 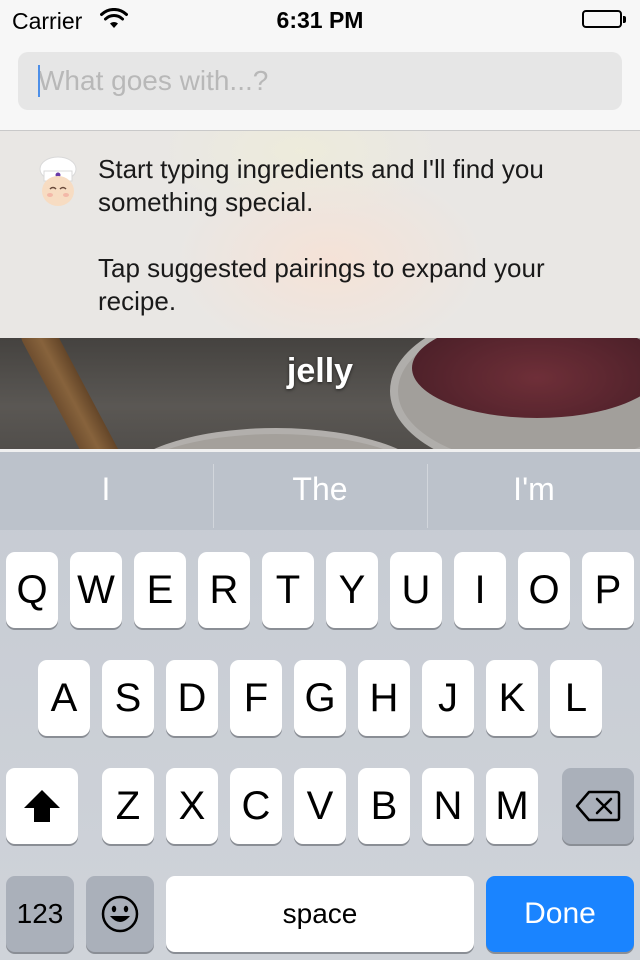 I want to click on key-p: P, so click(x=608, y=590).